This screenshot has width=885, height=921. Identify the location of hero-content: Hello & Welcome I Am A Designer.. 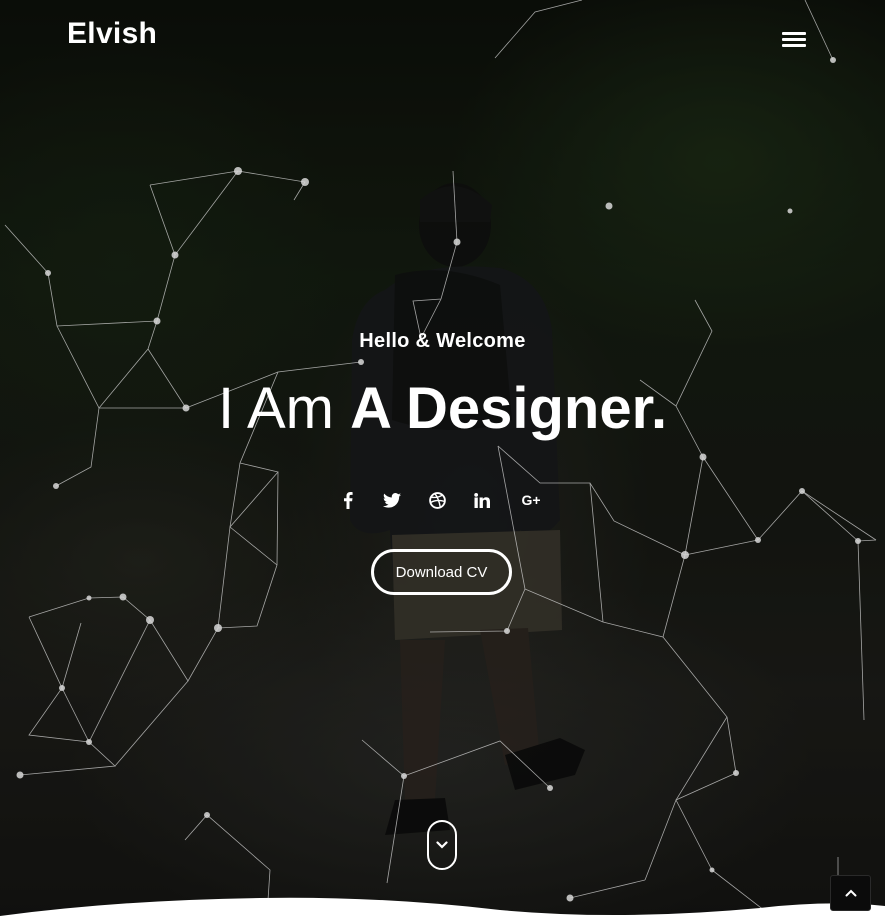
(442, 385).